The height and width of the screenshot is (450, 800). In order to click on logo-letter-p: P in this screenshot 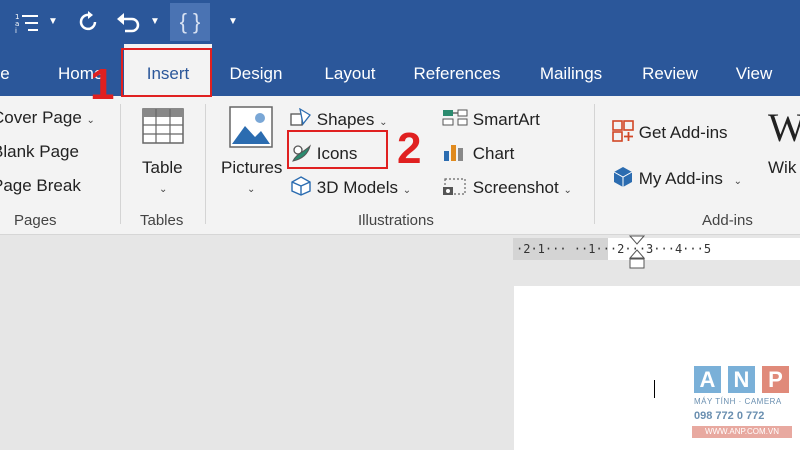, I will do `click(775, 379)`.